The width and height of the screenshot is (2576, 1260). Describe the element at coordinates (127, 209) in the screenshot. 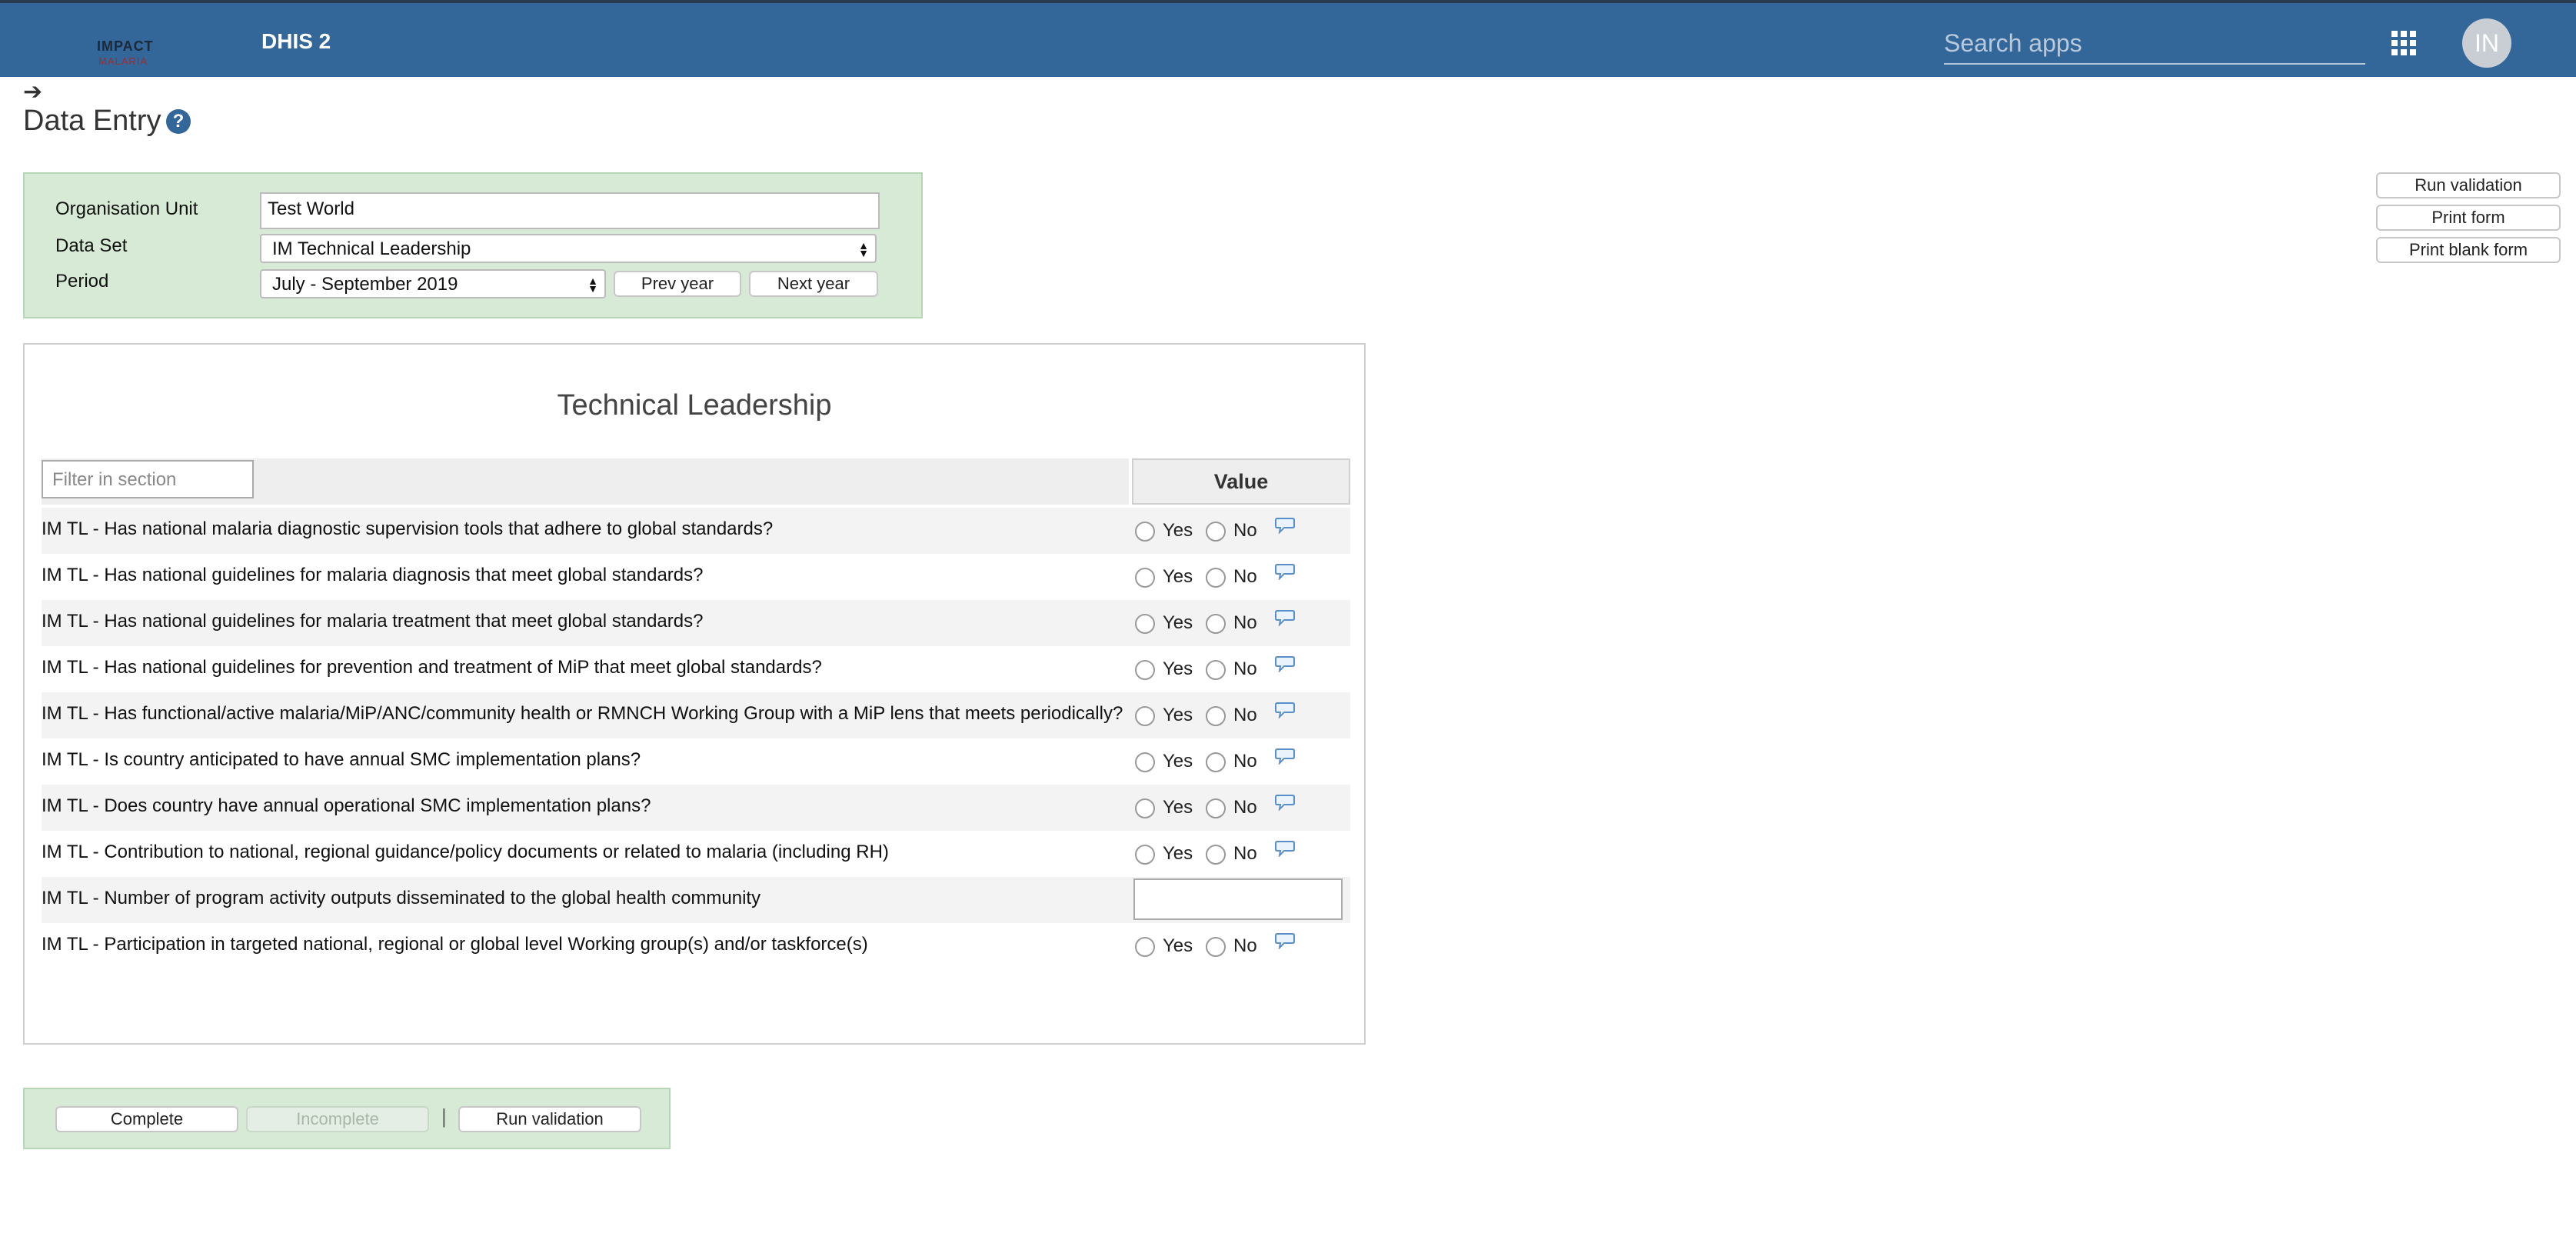

I see `org-unit-label: Organisation Unit` at that location.